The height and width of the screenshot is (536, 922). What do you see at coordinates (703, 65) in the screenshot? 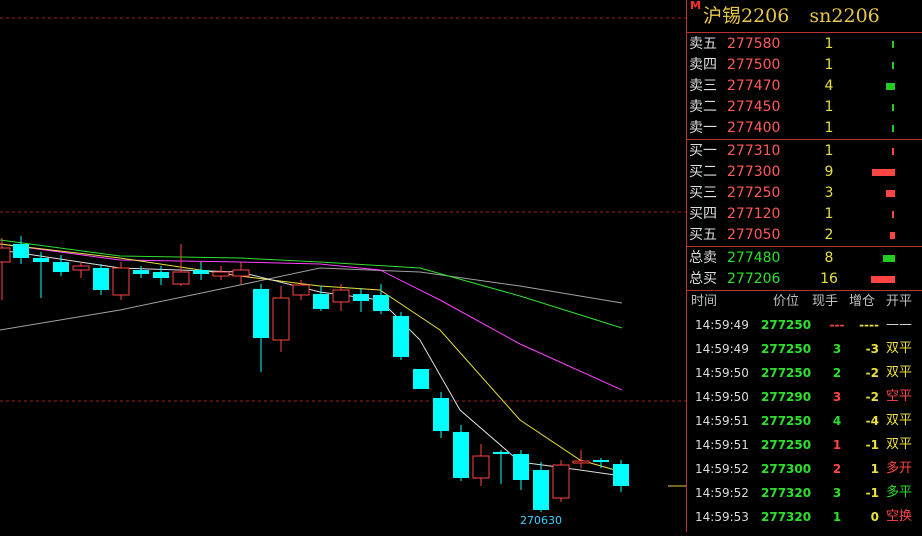
I see `ask-label: 卖四` at bounding box center [703, 65].